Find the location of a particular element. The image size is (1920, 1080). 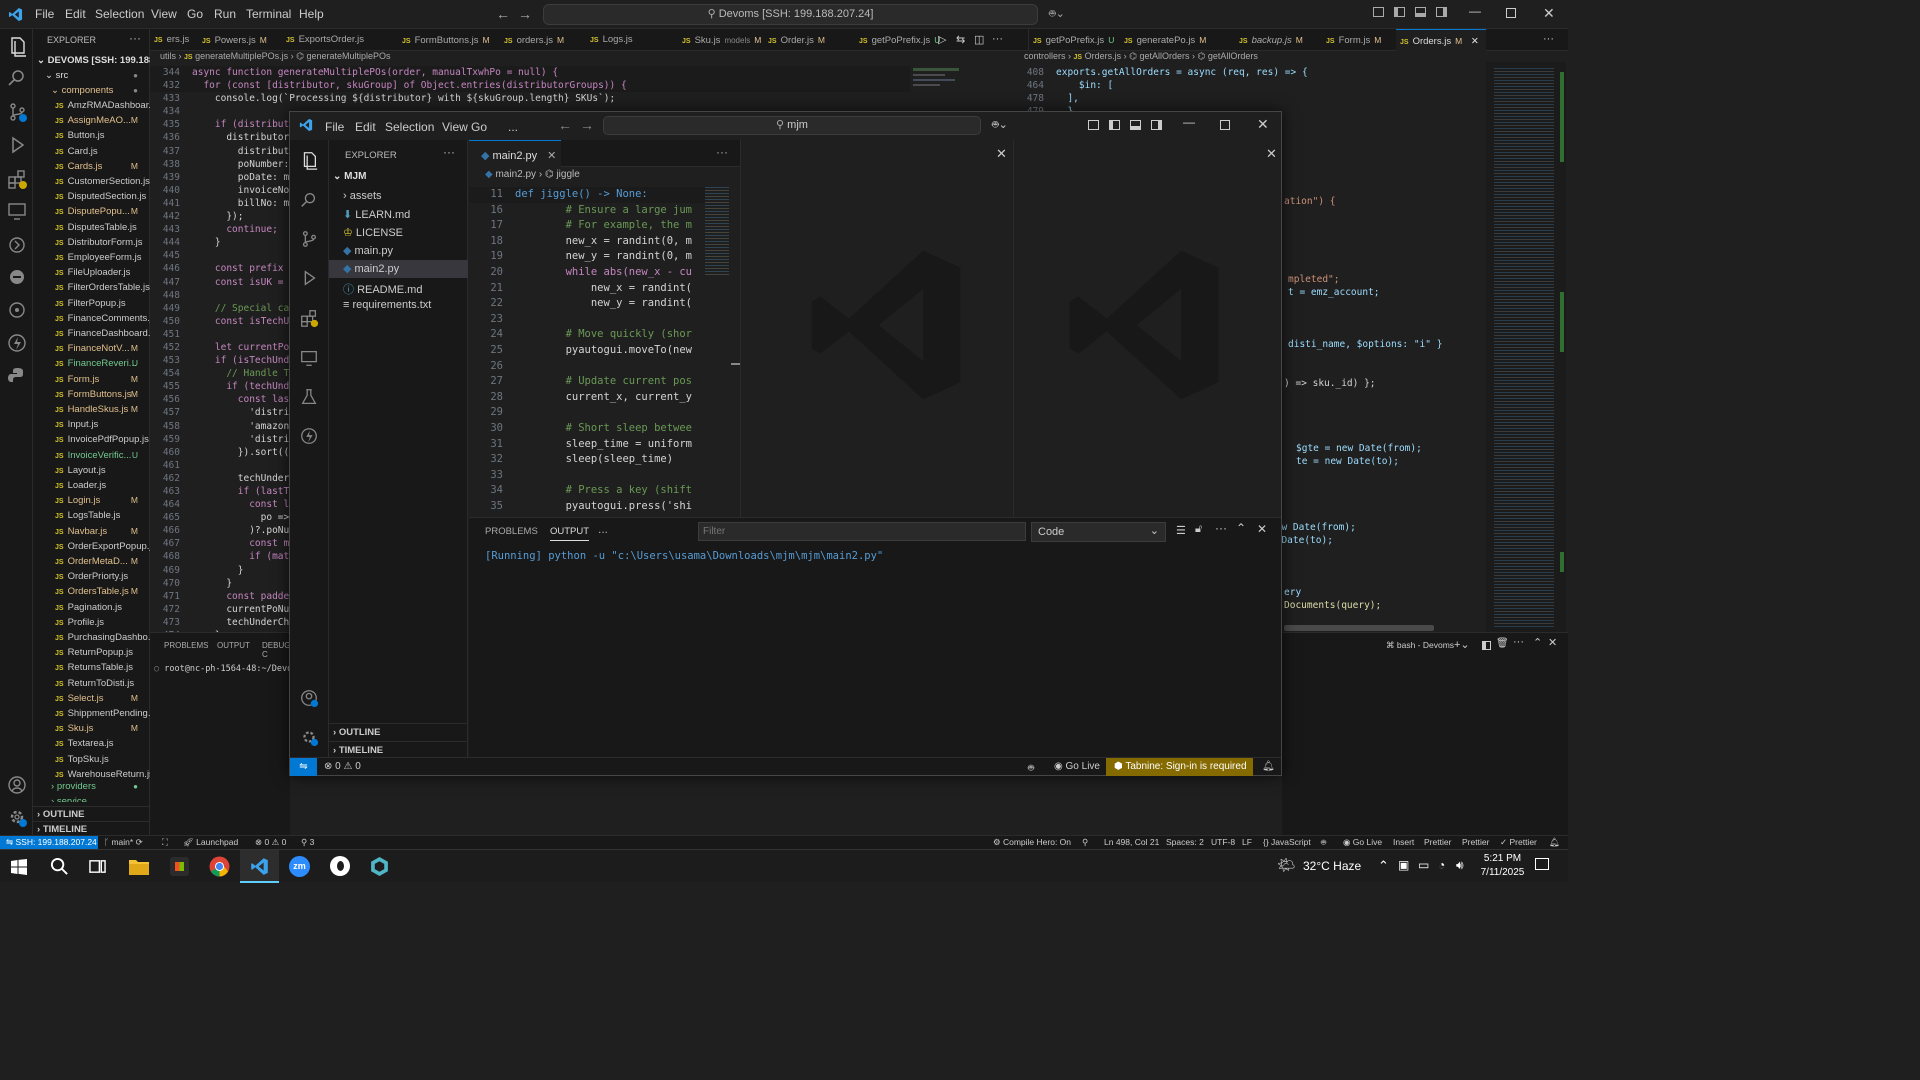

end-of-line: LF is located at coordinates (1247, 842).